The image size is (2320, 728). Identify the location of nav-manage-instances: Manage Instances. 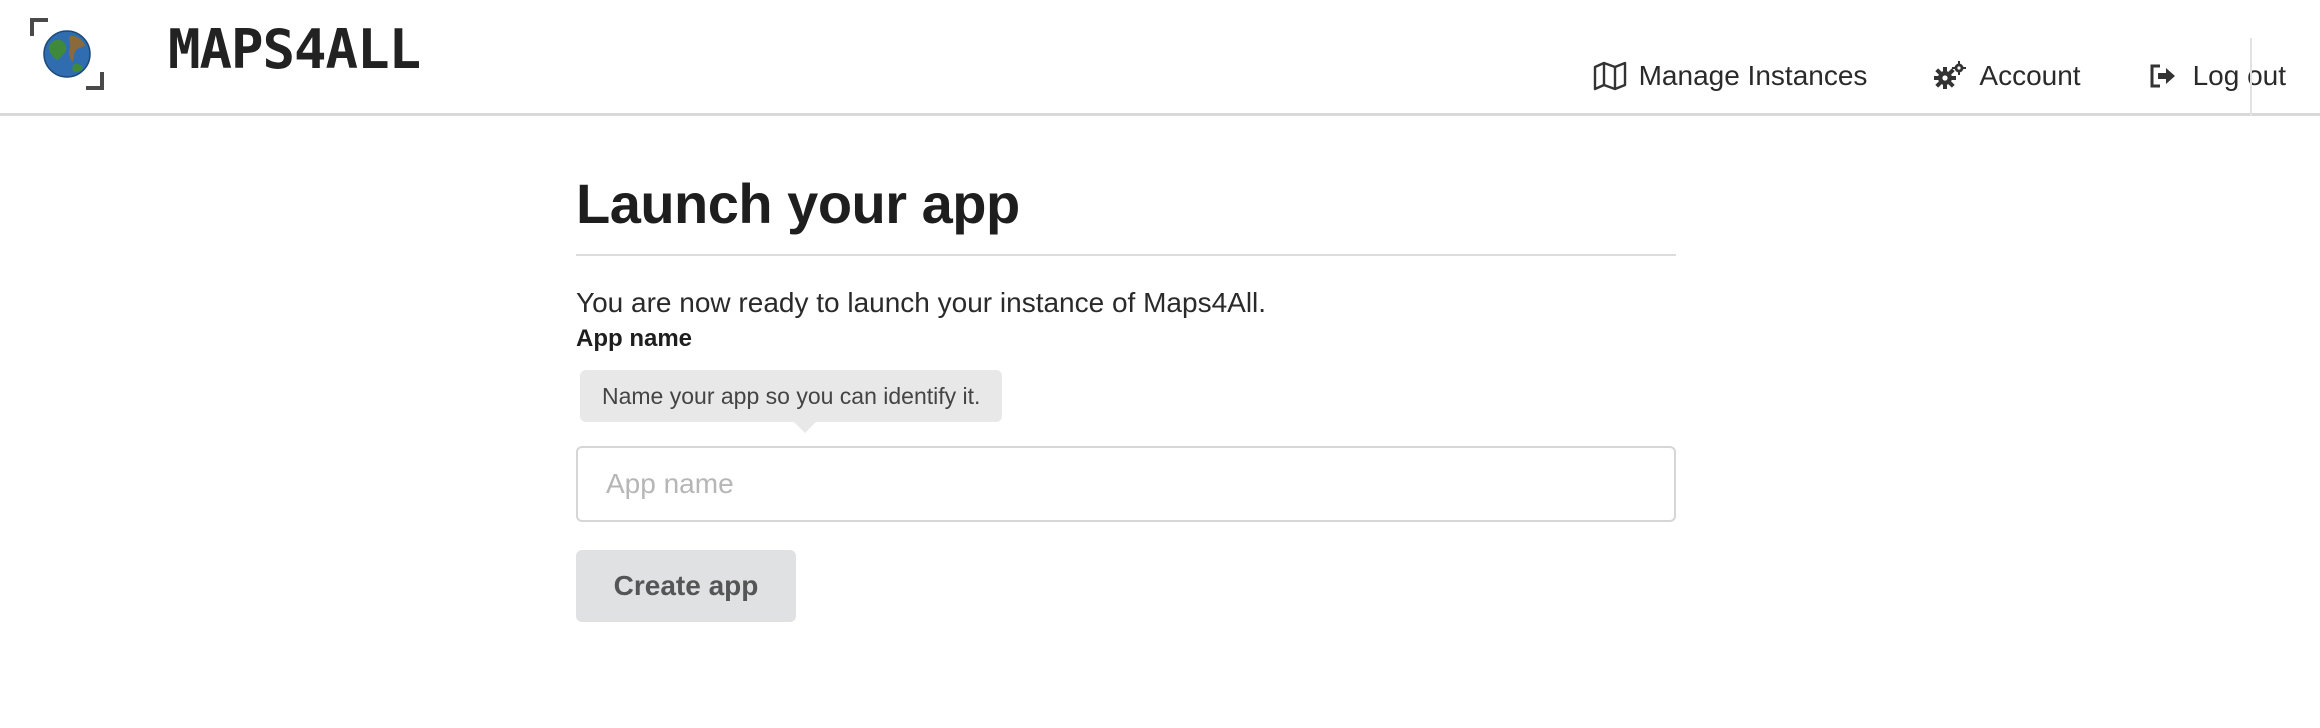
(1730, 76).